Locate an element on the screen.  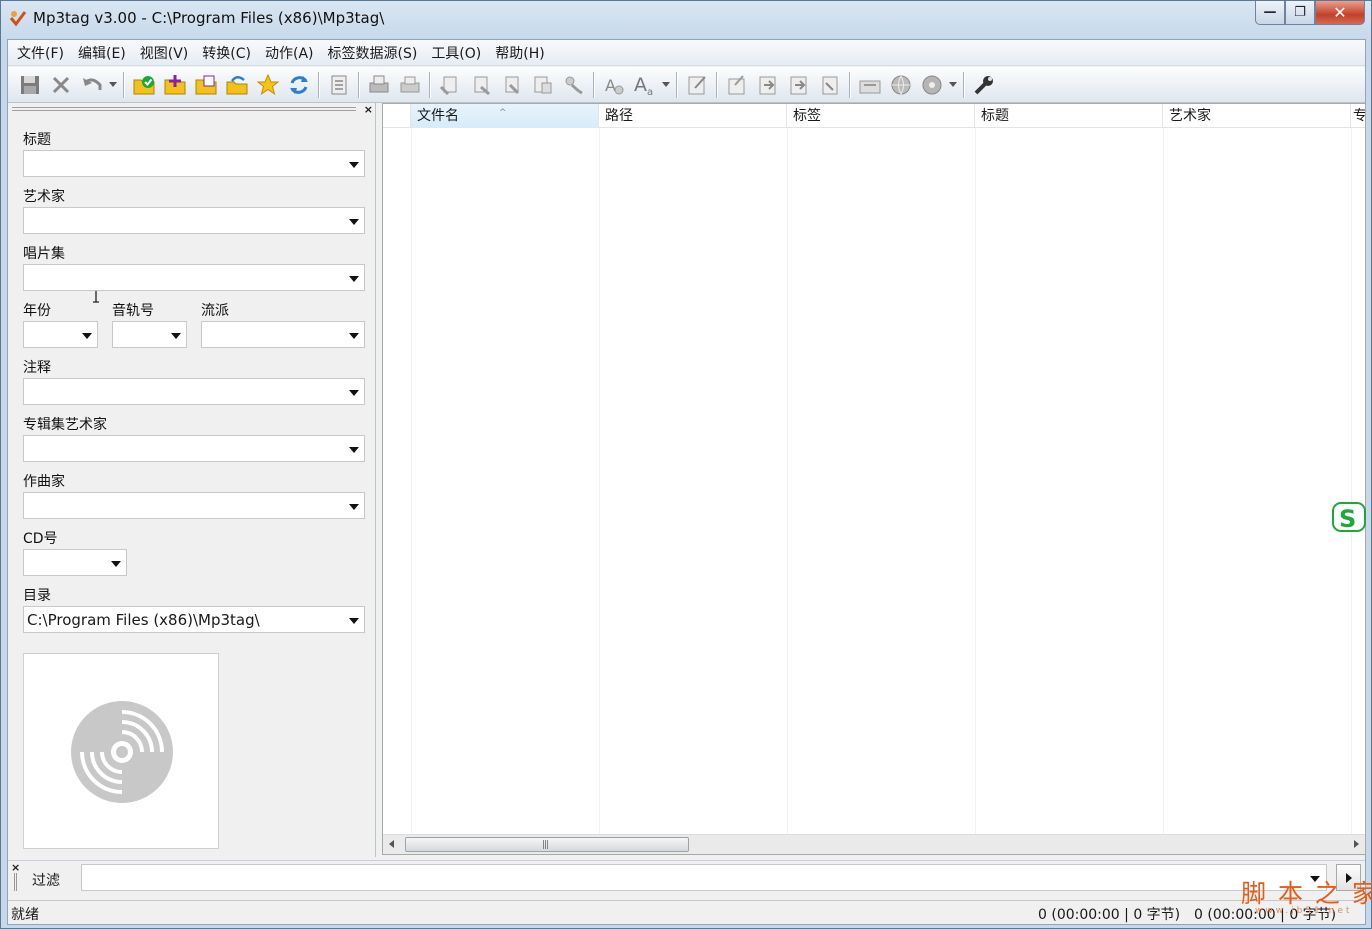
freedb-button is located at coordinates (767, 85).